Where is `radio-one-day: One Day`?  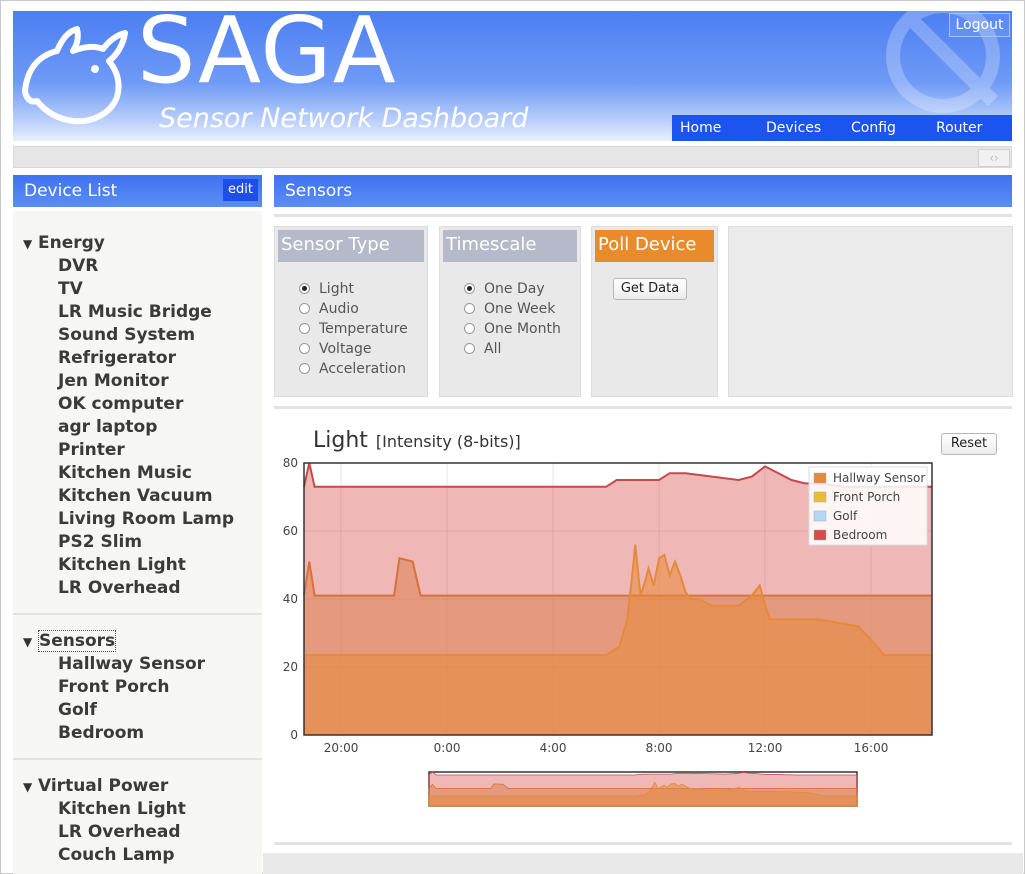
radio-one-day: One Day is located at coordinates (504, 289).